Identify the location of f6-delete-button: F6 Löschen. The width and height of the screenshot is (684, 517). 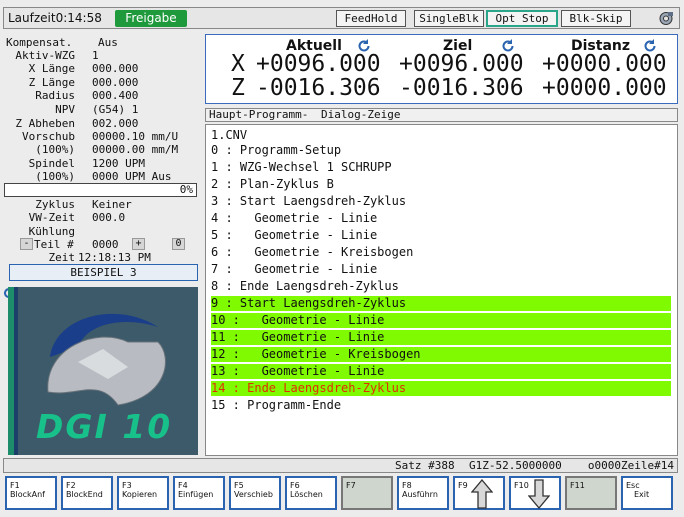
(311, 493).